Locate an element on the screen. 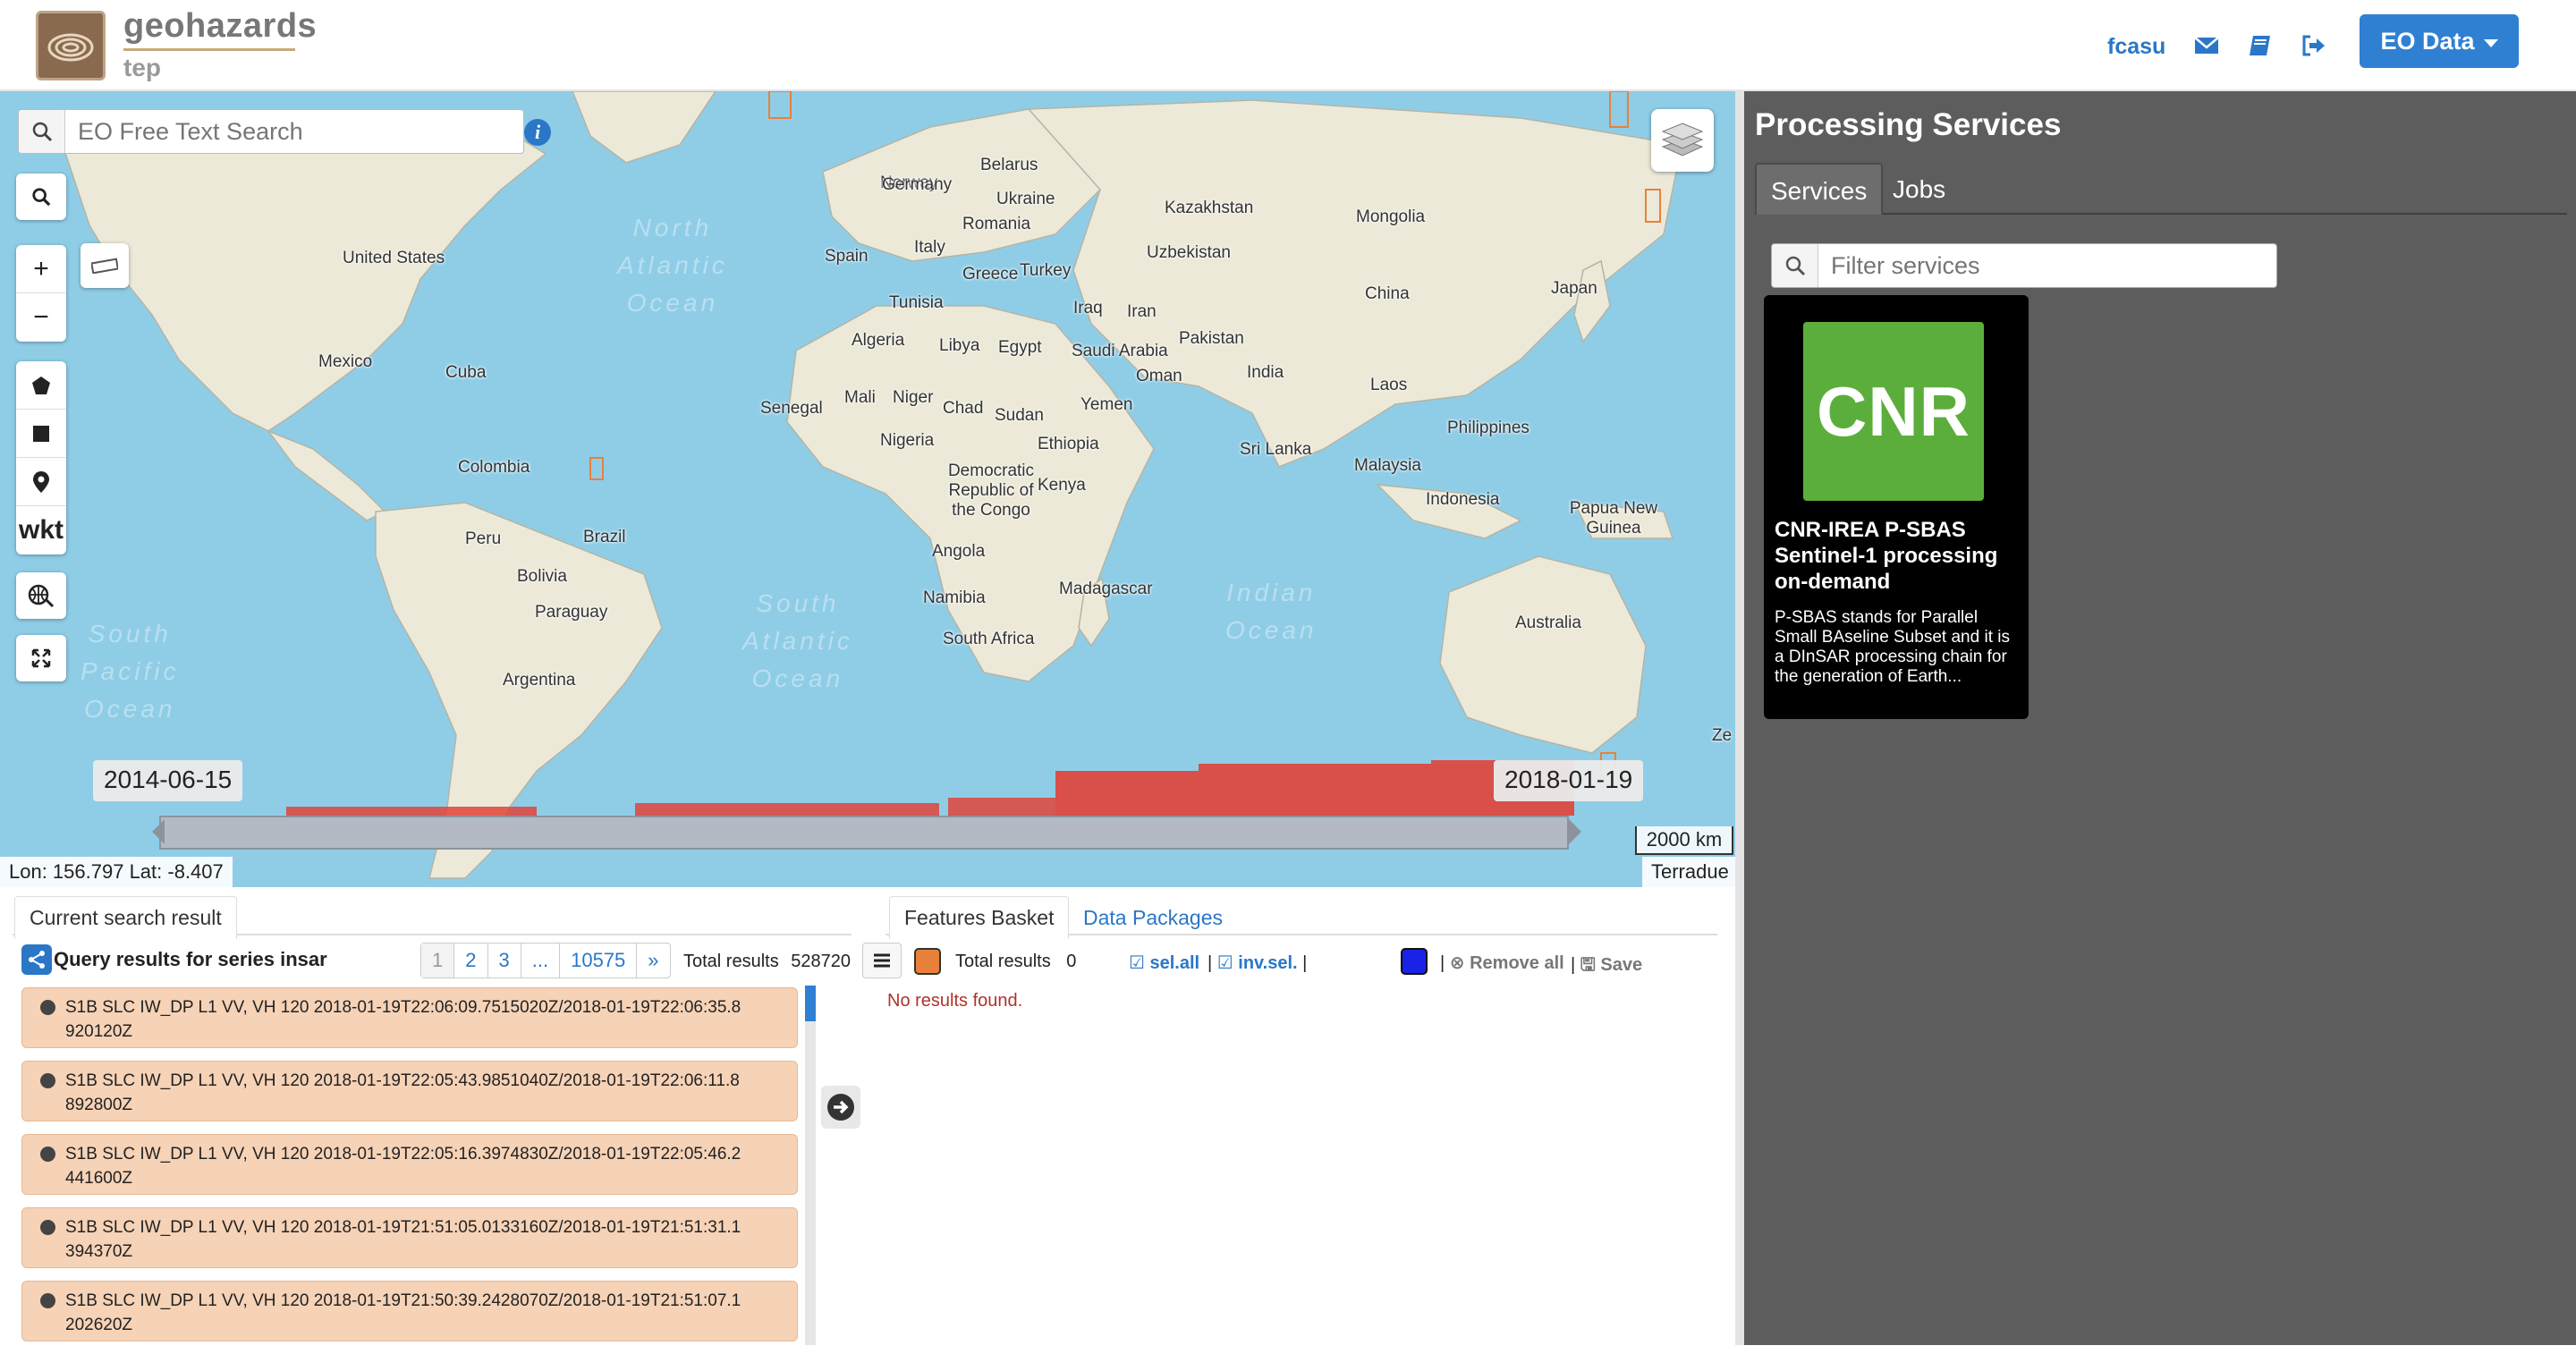 The image size is (2576, 1354). map-label: Sudan is located at coordinates (1019, 415).